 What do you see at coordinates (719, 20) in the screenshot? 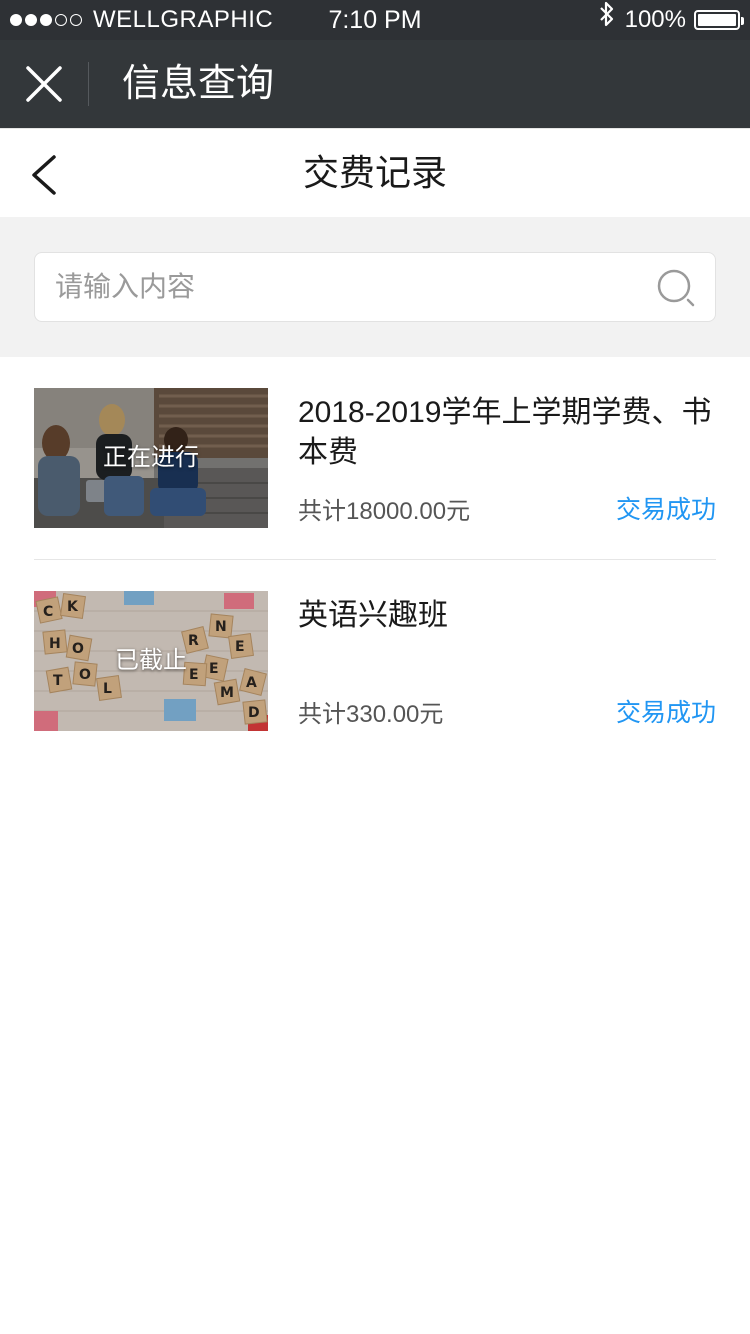
I see `battery-icon` at bounding box center [719, 20].